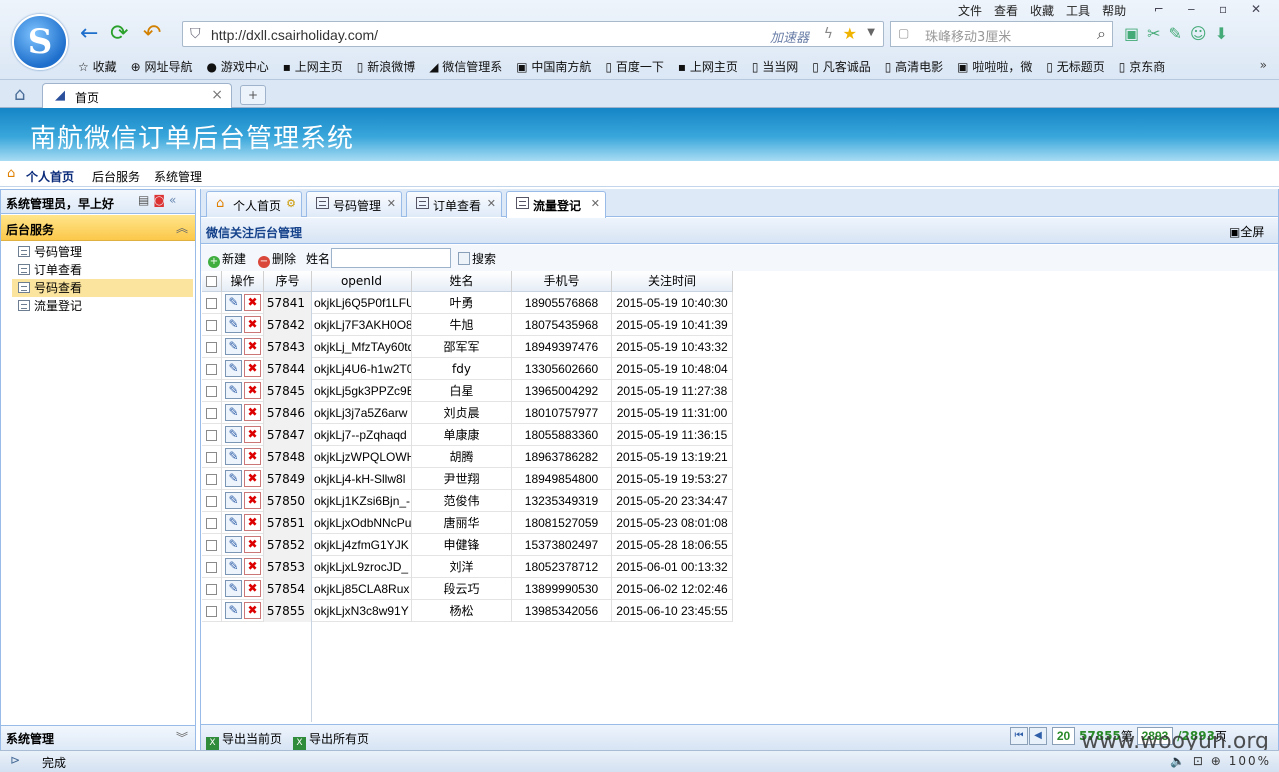 The width and height of the screenshot is (1279, 772). What do you see at coordinates (1212, 9) in the screenshot?
I see `window-controls: ⌐ ‒ ▫ ✕` at bounding box center [1212, 9].